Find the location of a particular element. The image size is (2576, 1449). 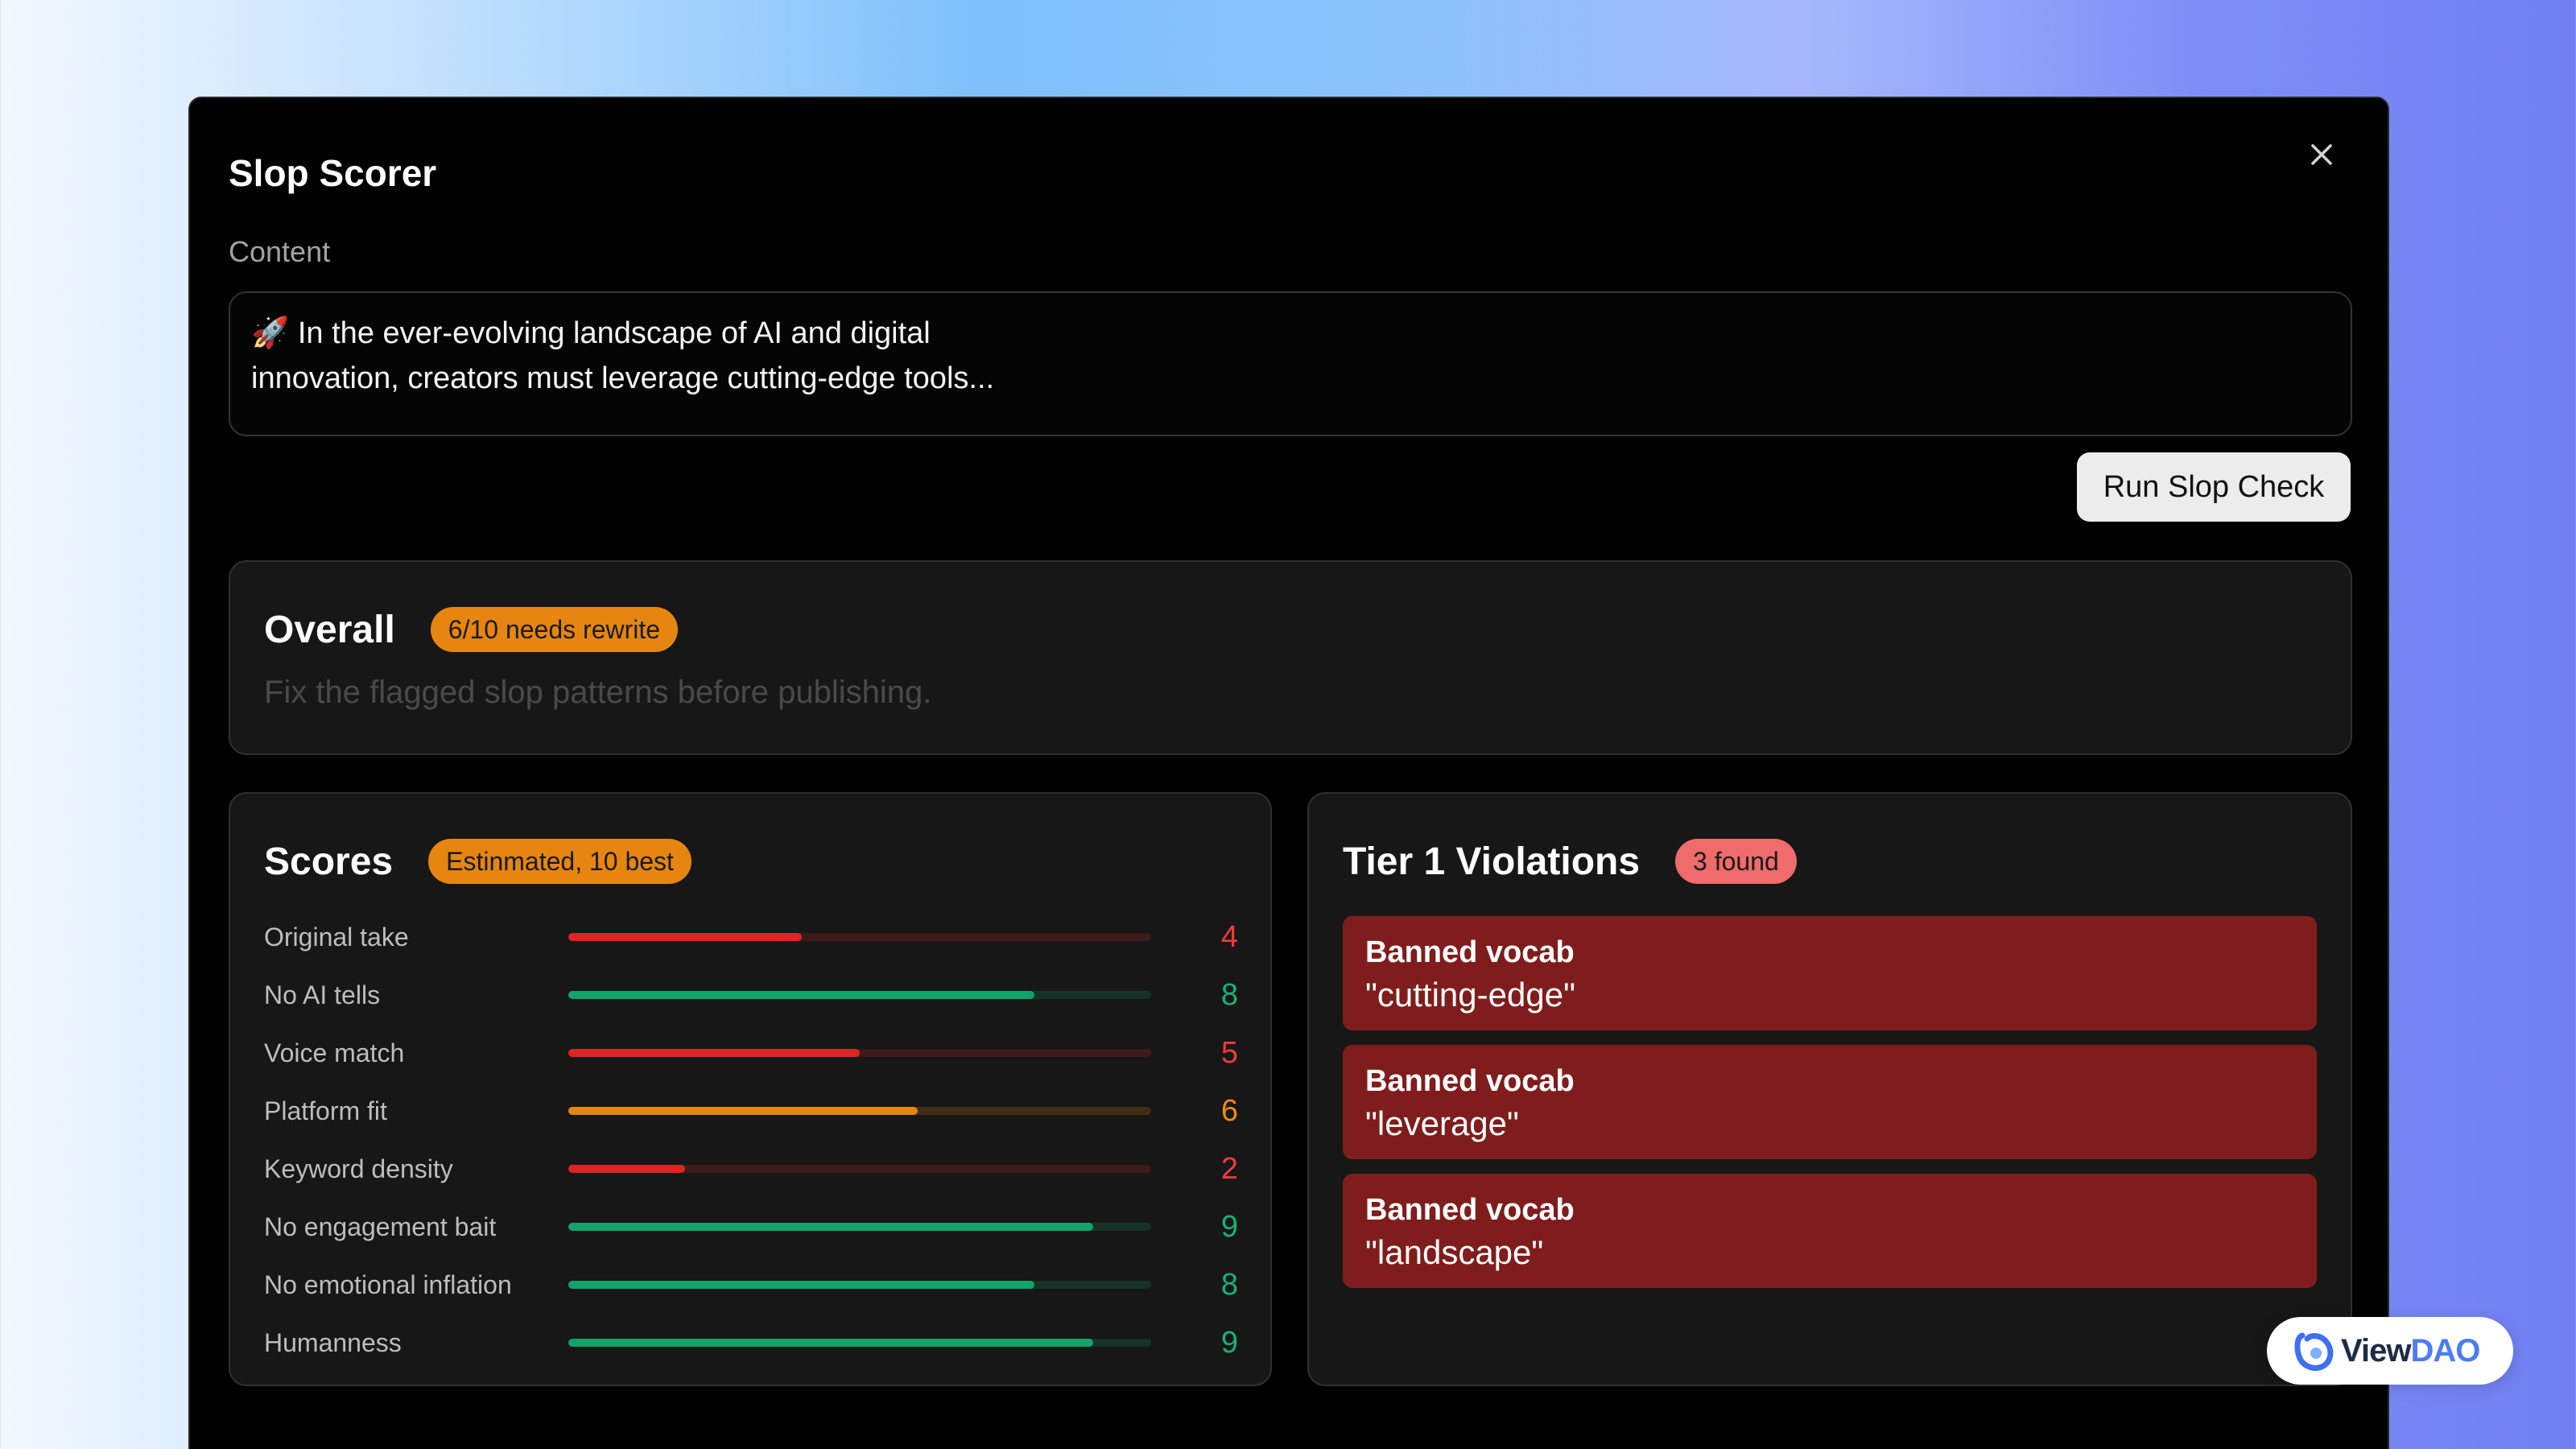

score-row: Voice match 5 is located at coordinates (751, 1053).